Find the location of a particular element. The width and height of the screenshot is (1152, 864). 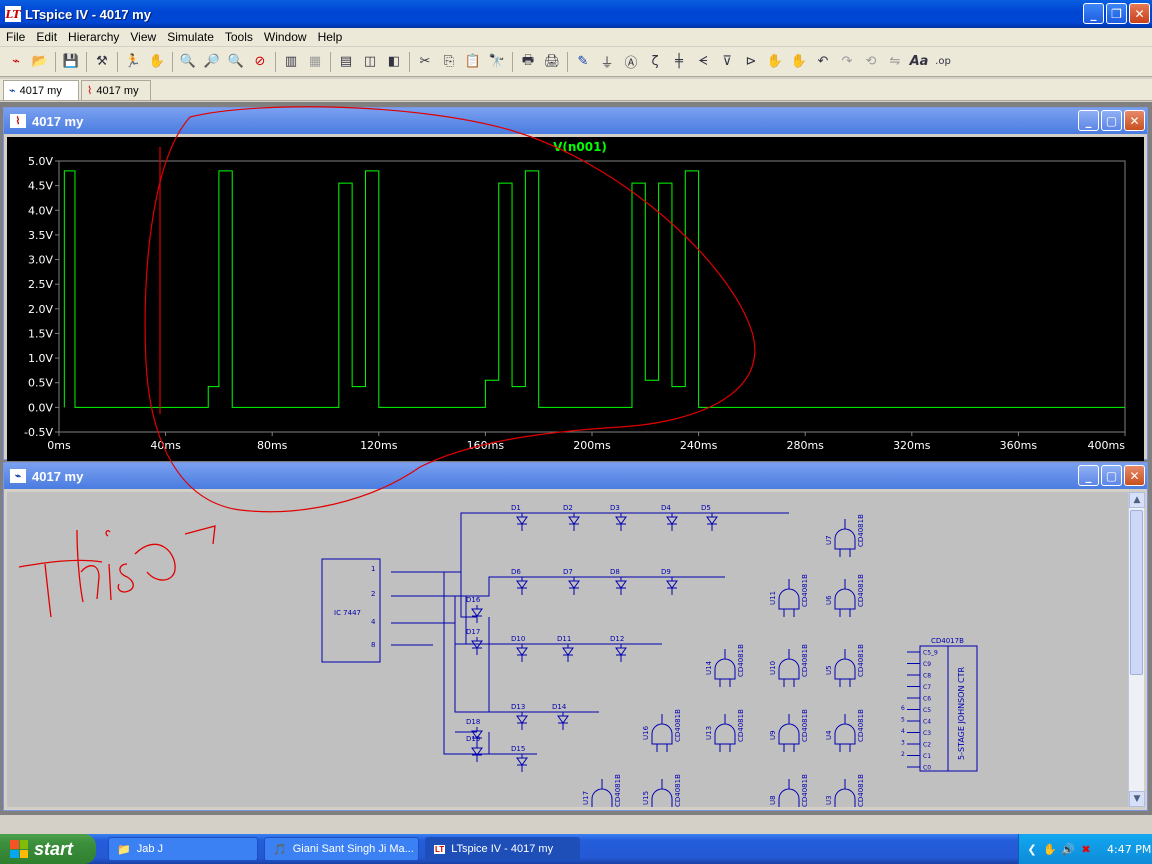

cut-icon: ✂ is located at coordinates (425, 62).